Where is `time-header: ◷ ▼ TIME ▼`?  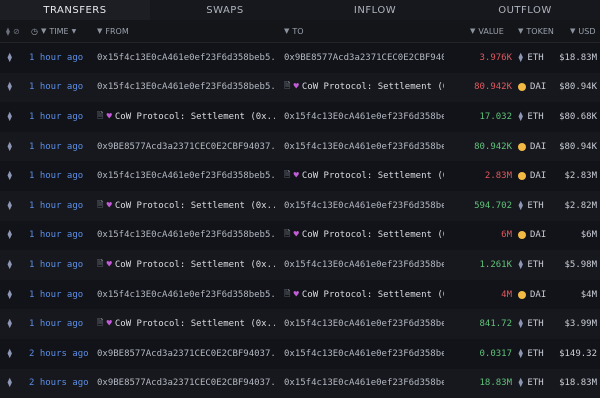
time-header: ◷ ▼ TIME ▼ is located at coordinates (53, 31).